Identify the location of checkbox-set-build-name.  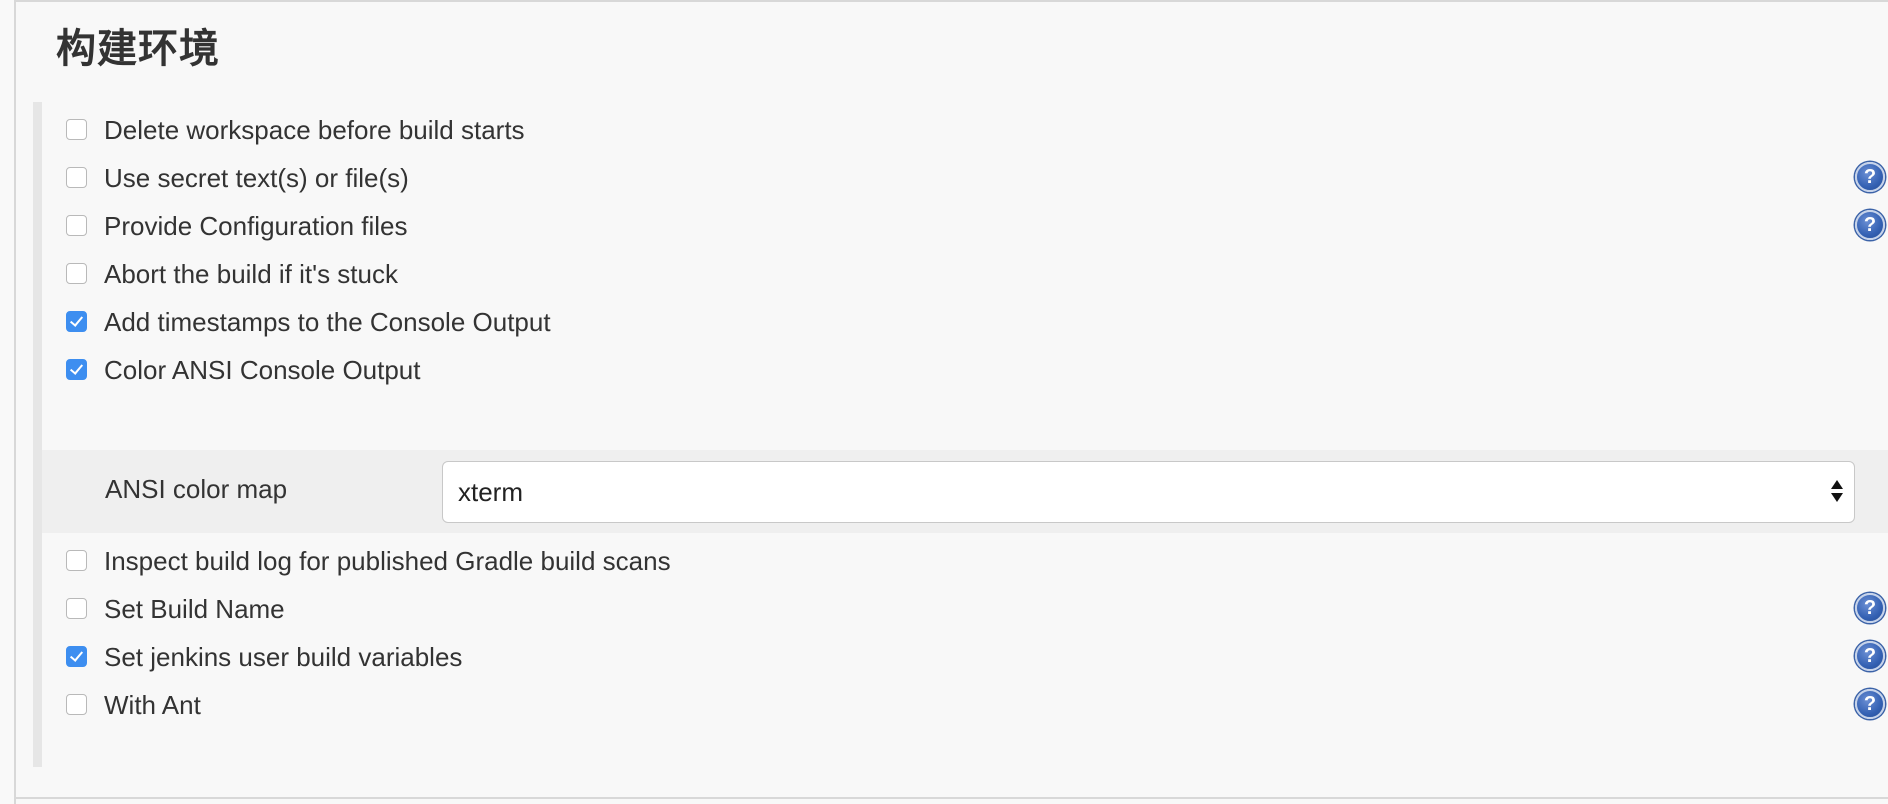
(76, 608).